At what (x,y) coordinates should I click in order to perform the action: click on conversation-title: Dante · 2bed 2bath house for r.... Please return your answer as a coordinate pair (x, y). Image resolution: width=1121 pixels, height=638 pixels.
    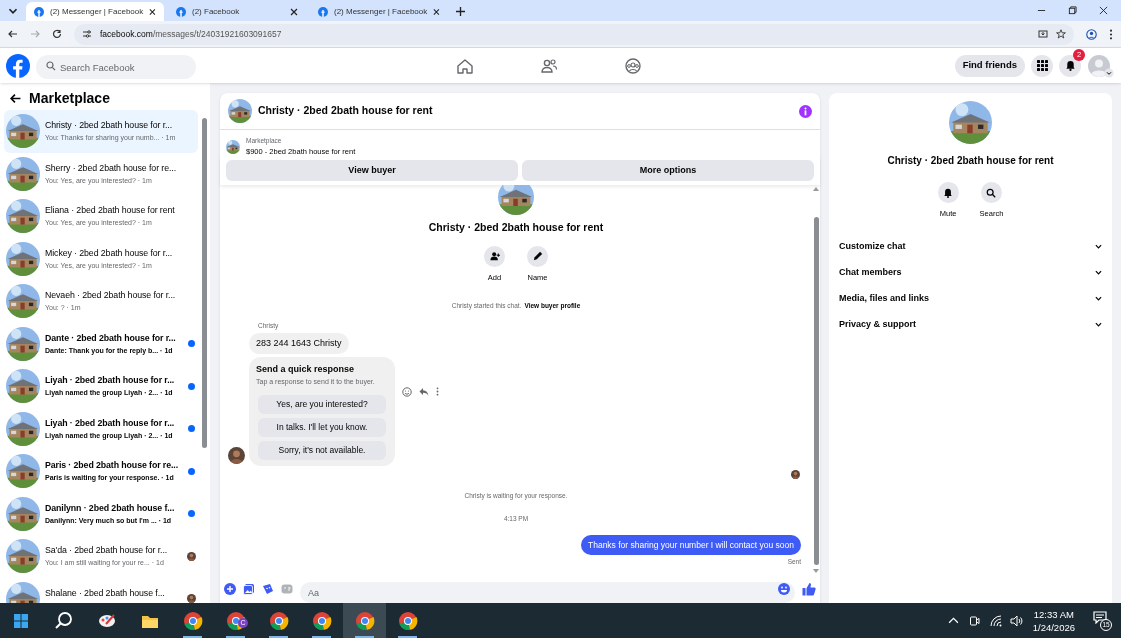
    Looking at the image, I should click on (111, 338).